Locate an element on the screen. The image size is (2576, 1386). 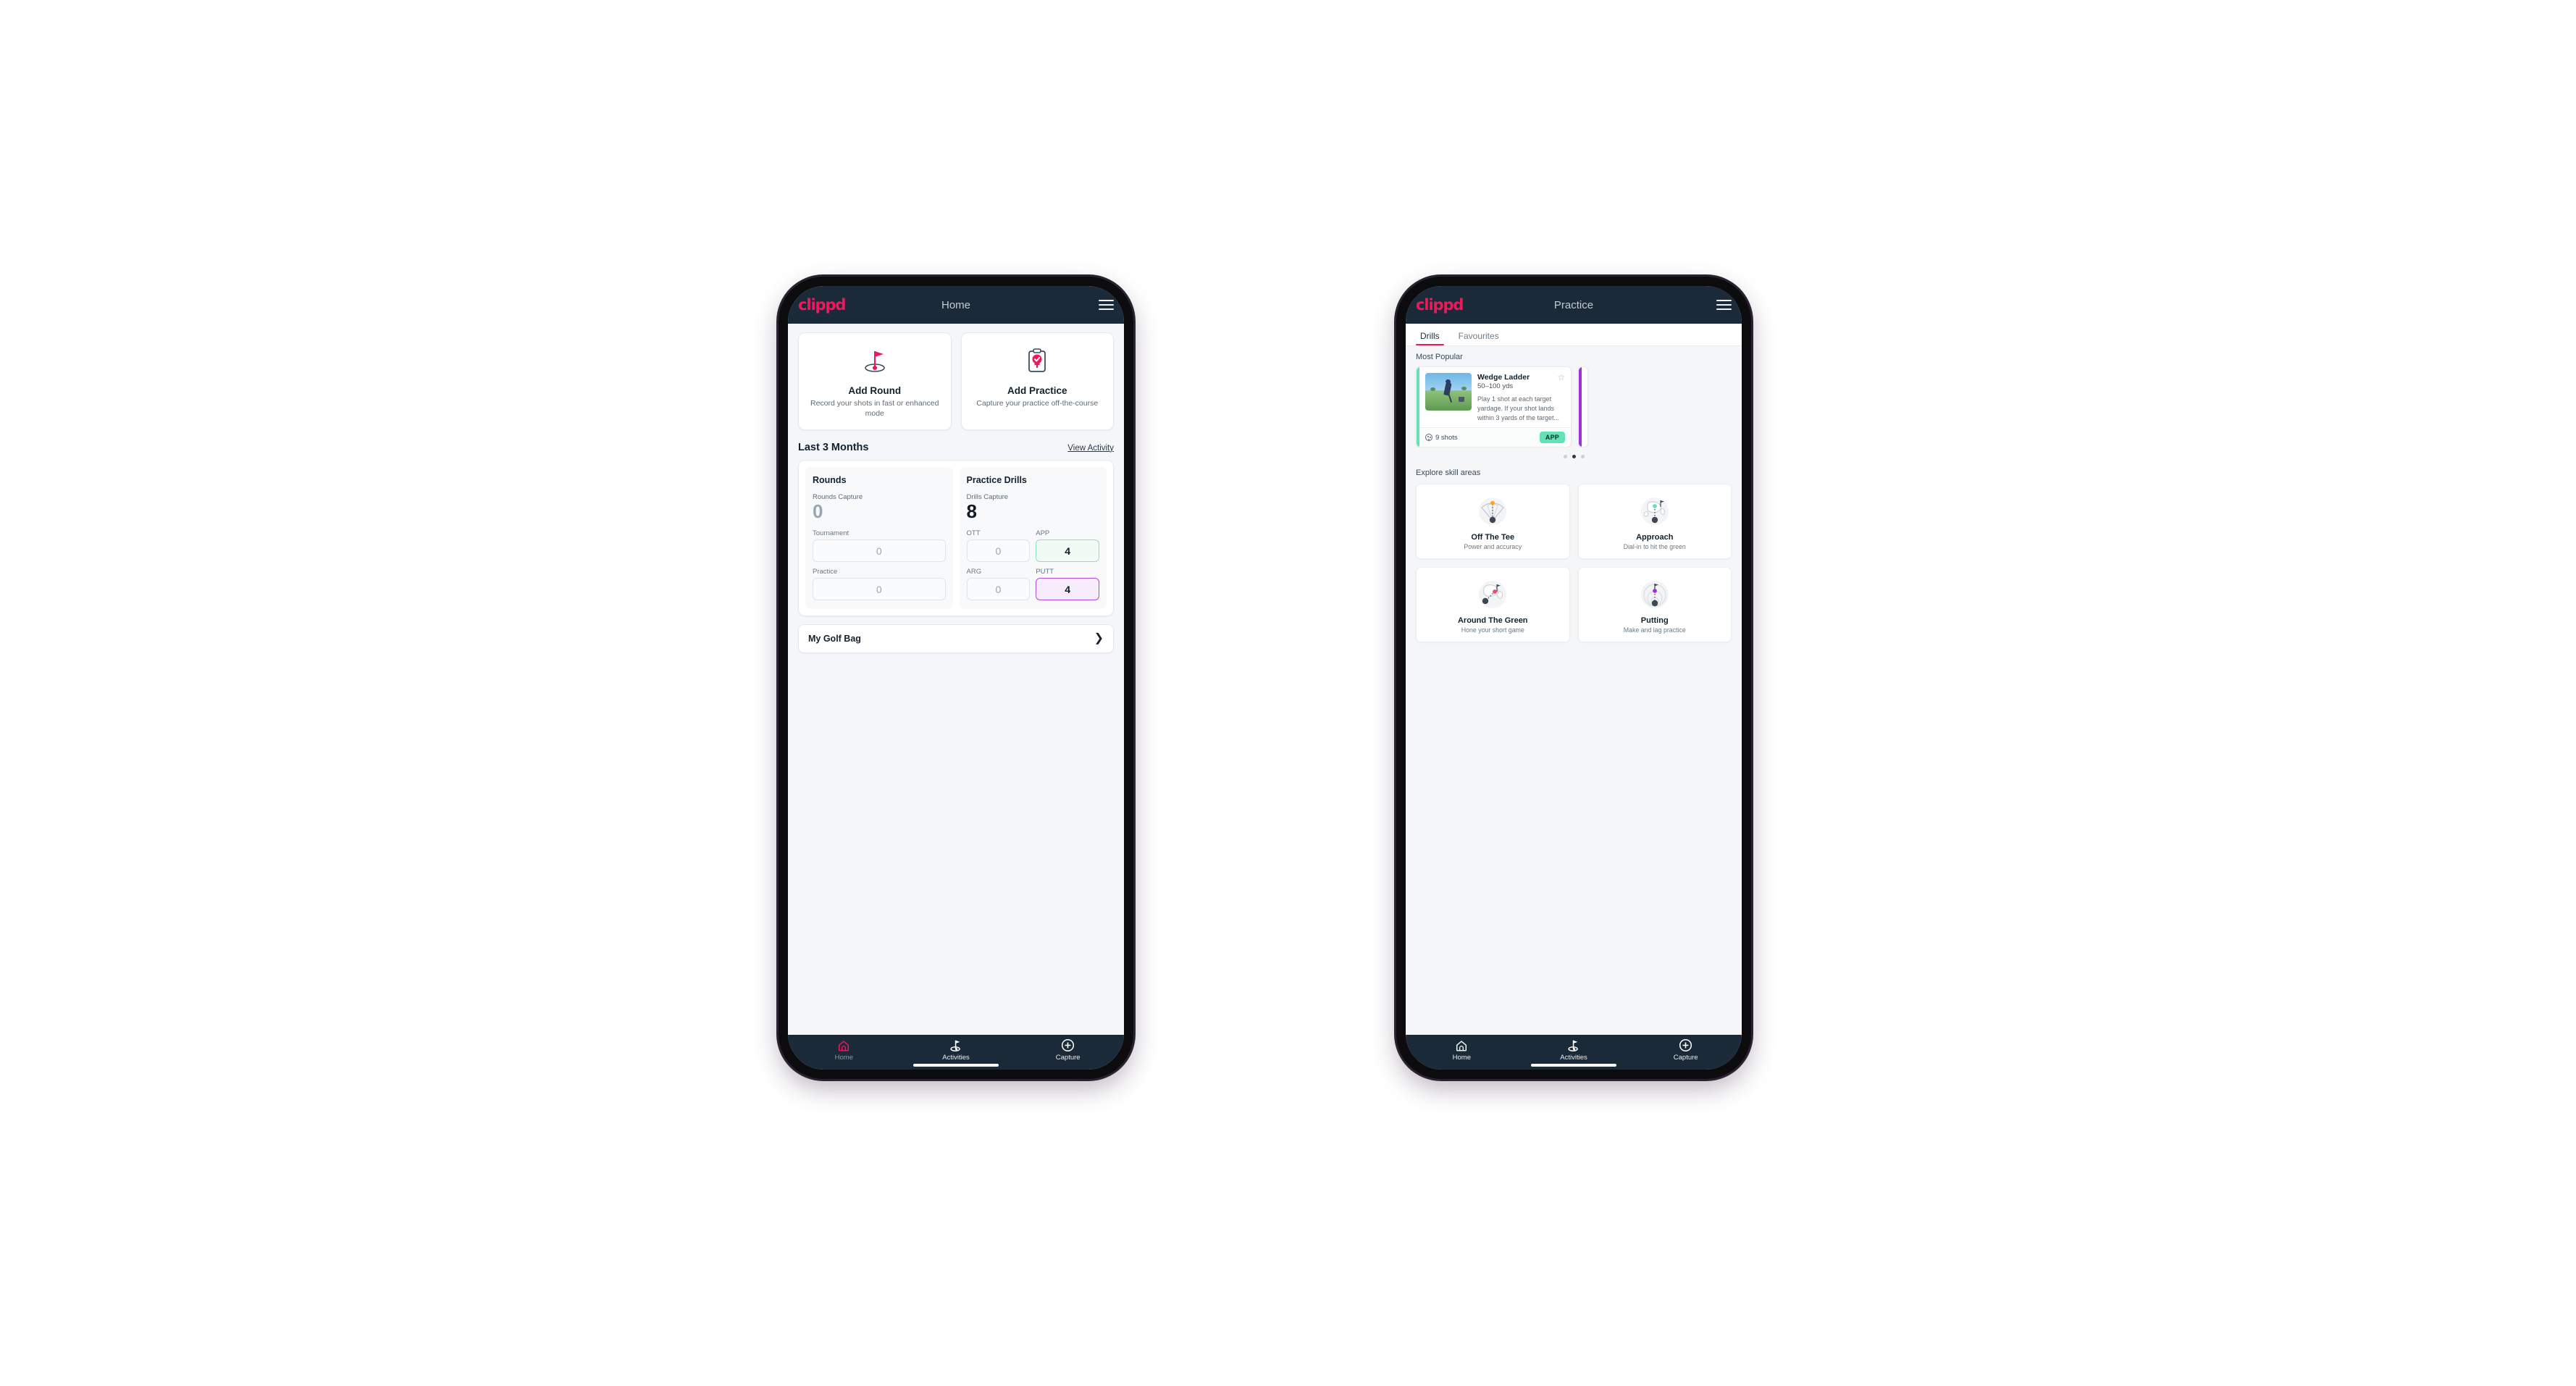
add-practice-subtitle: Capture your practice off-the-course is located at coordinates (1037, 403).